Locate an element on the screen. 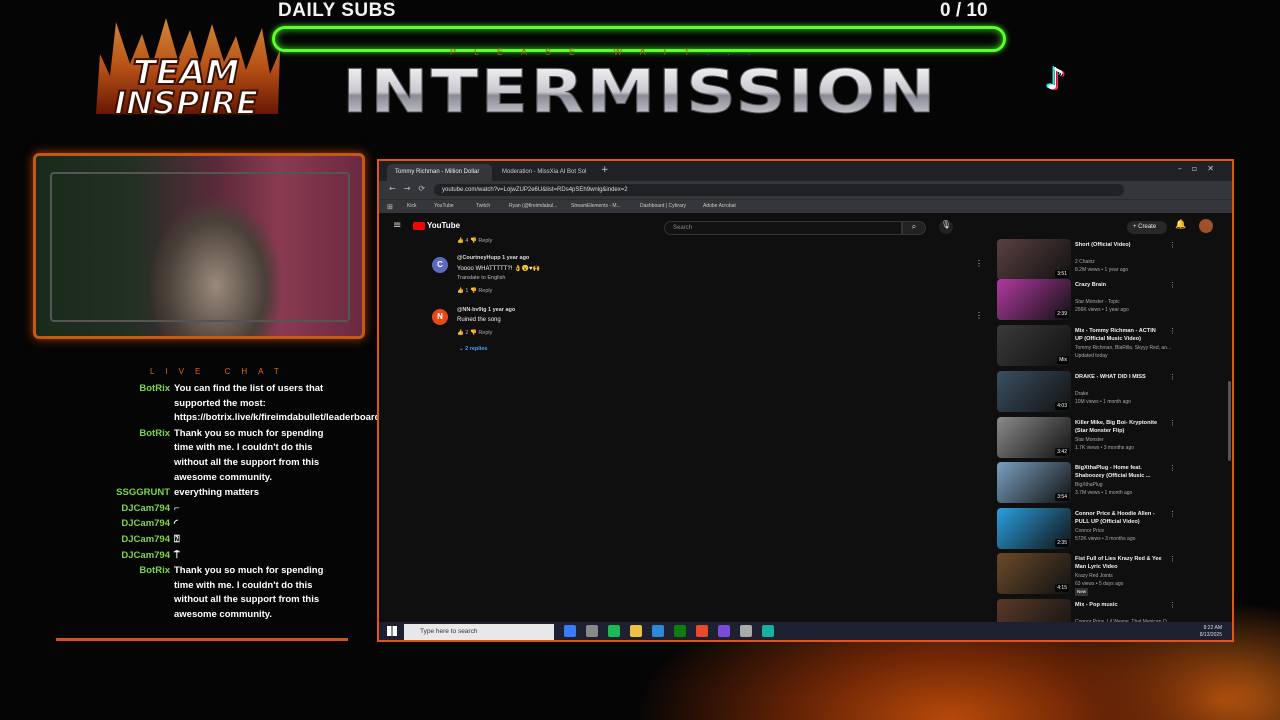 This screenshot has width=1280, height=720. comment-author: @CourtneyHupp 1 year ago is located at coordinates (493, 258).